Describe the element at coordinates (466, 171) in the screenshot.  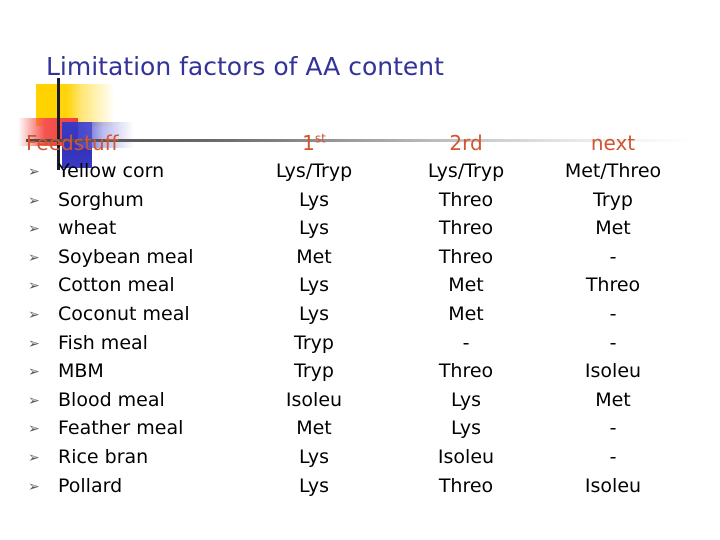
I see `second-limiting-aa: Lys/Tryp` at that location.